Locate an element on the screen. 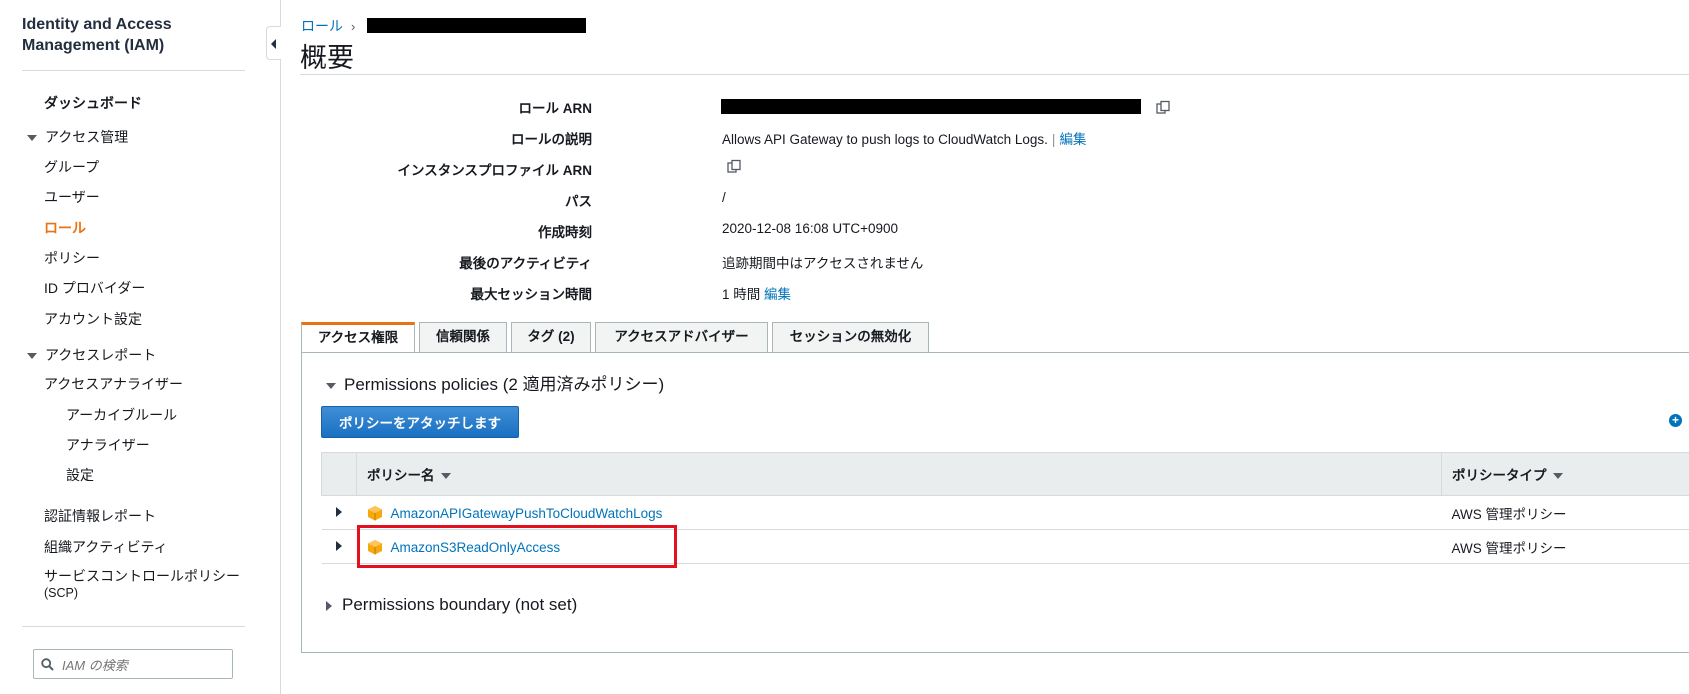 The height and width of the screenshot is (694, 1689). summary-row-last-activity: 最後のアクティビティ 追跡期間中はアクセスされません is located at coordinates (1000, 263).